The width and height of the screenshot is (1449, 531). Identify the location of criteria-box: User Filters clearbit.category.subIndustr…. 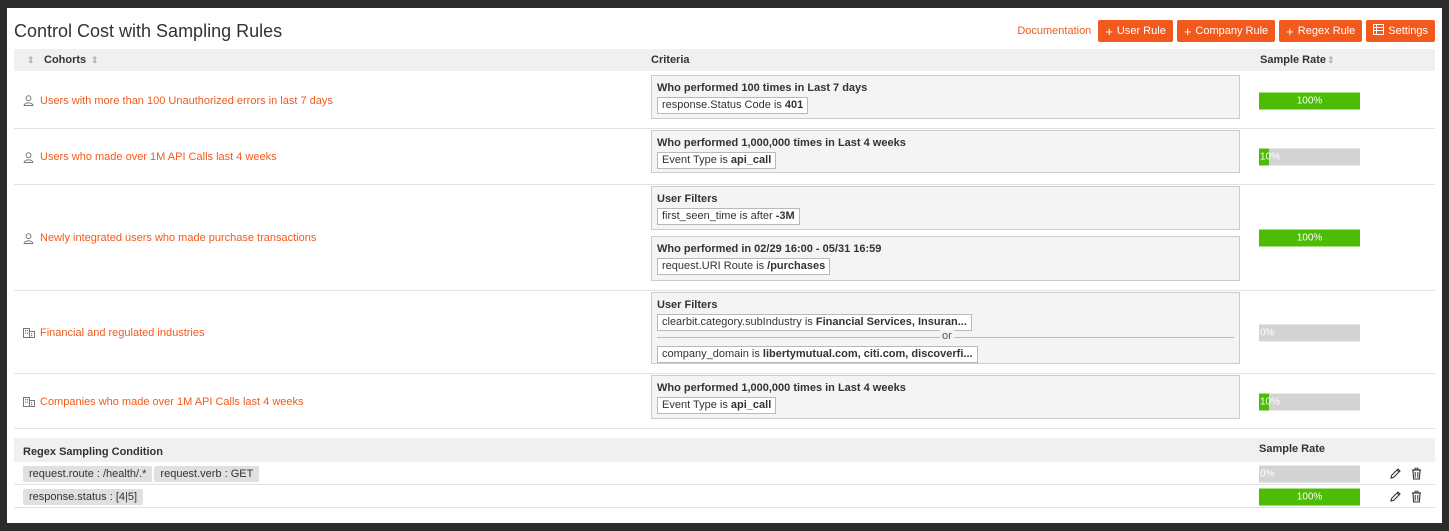
(945, 328).